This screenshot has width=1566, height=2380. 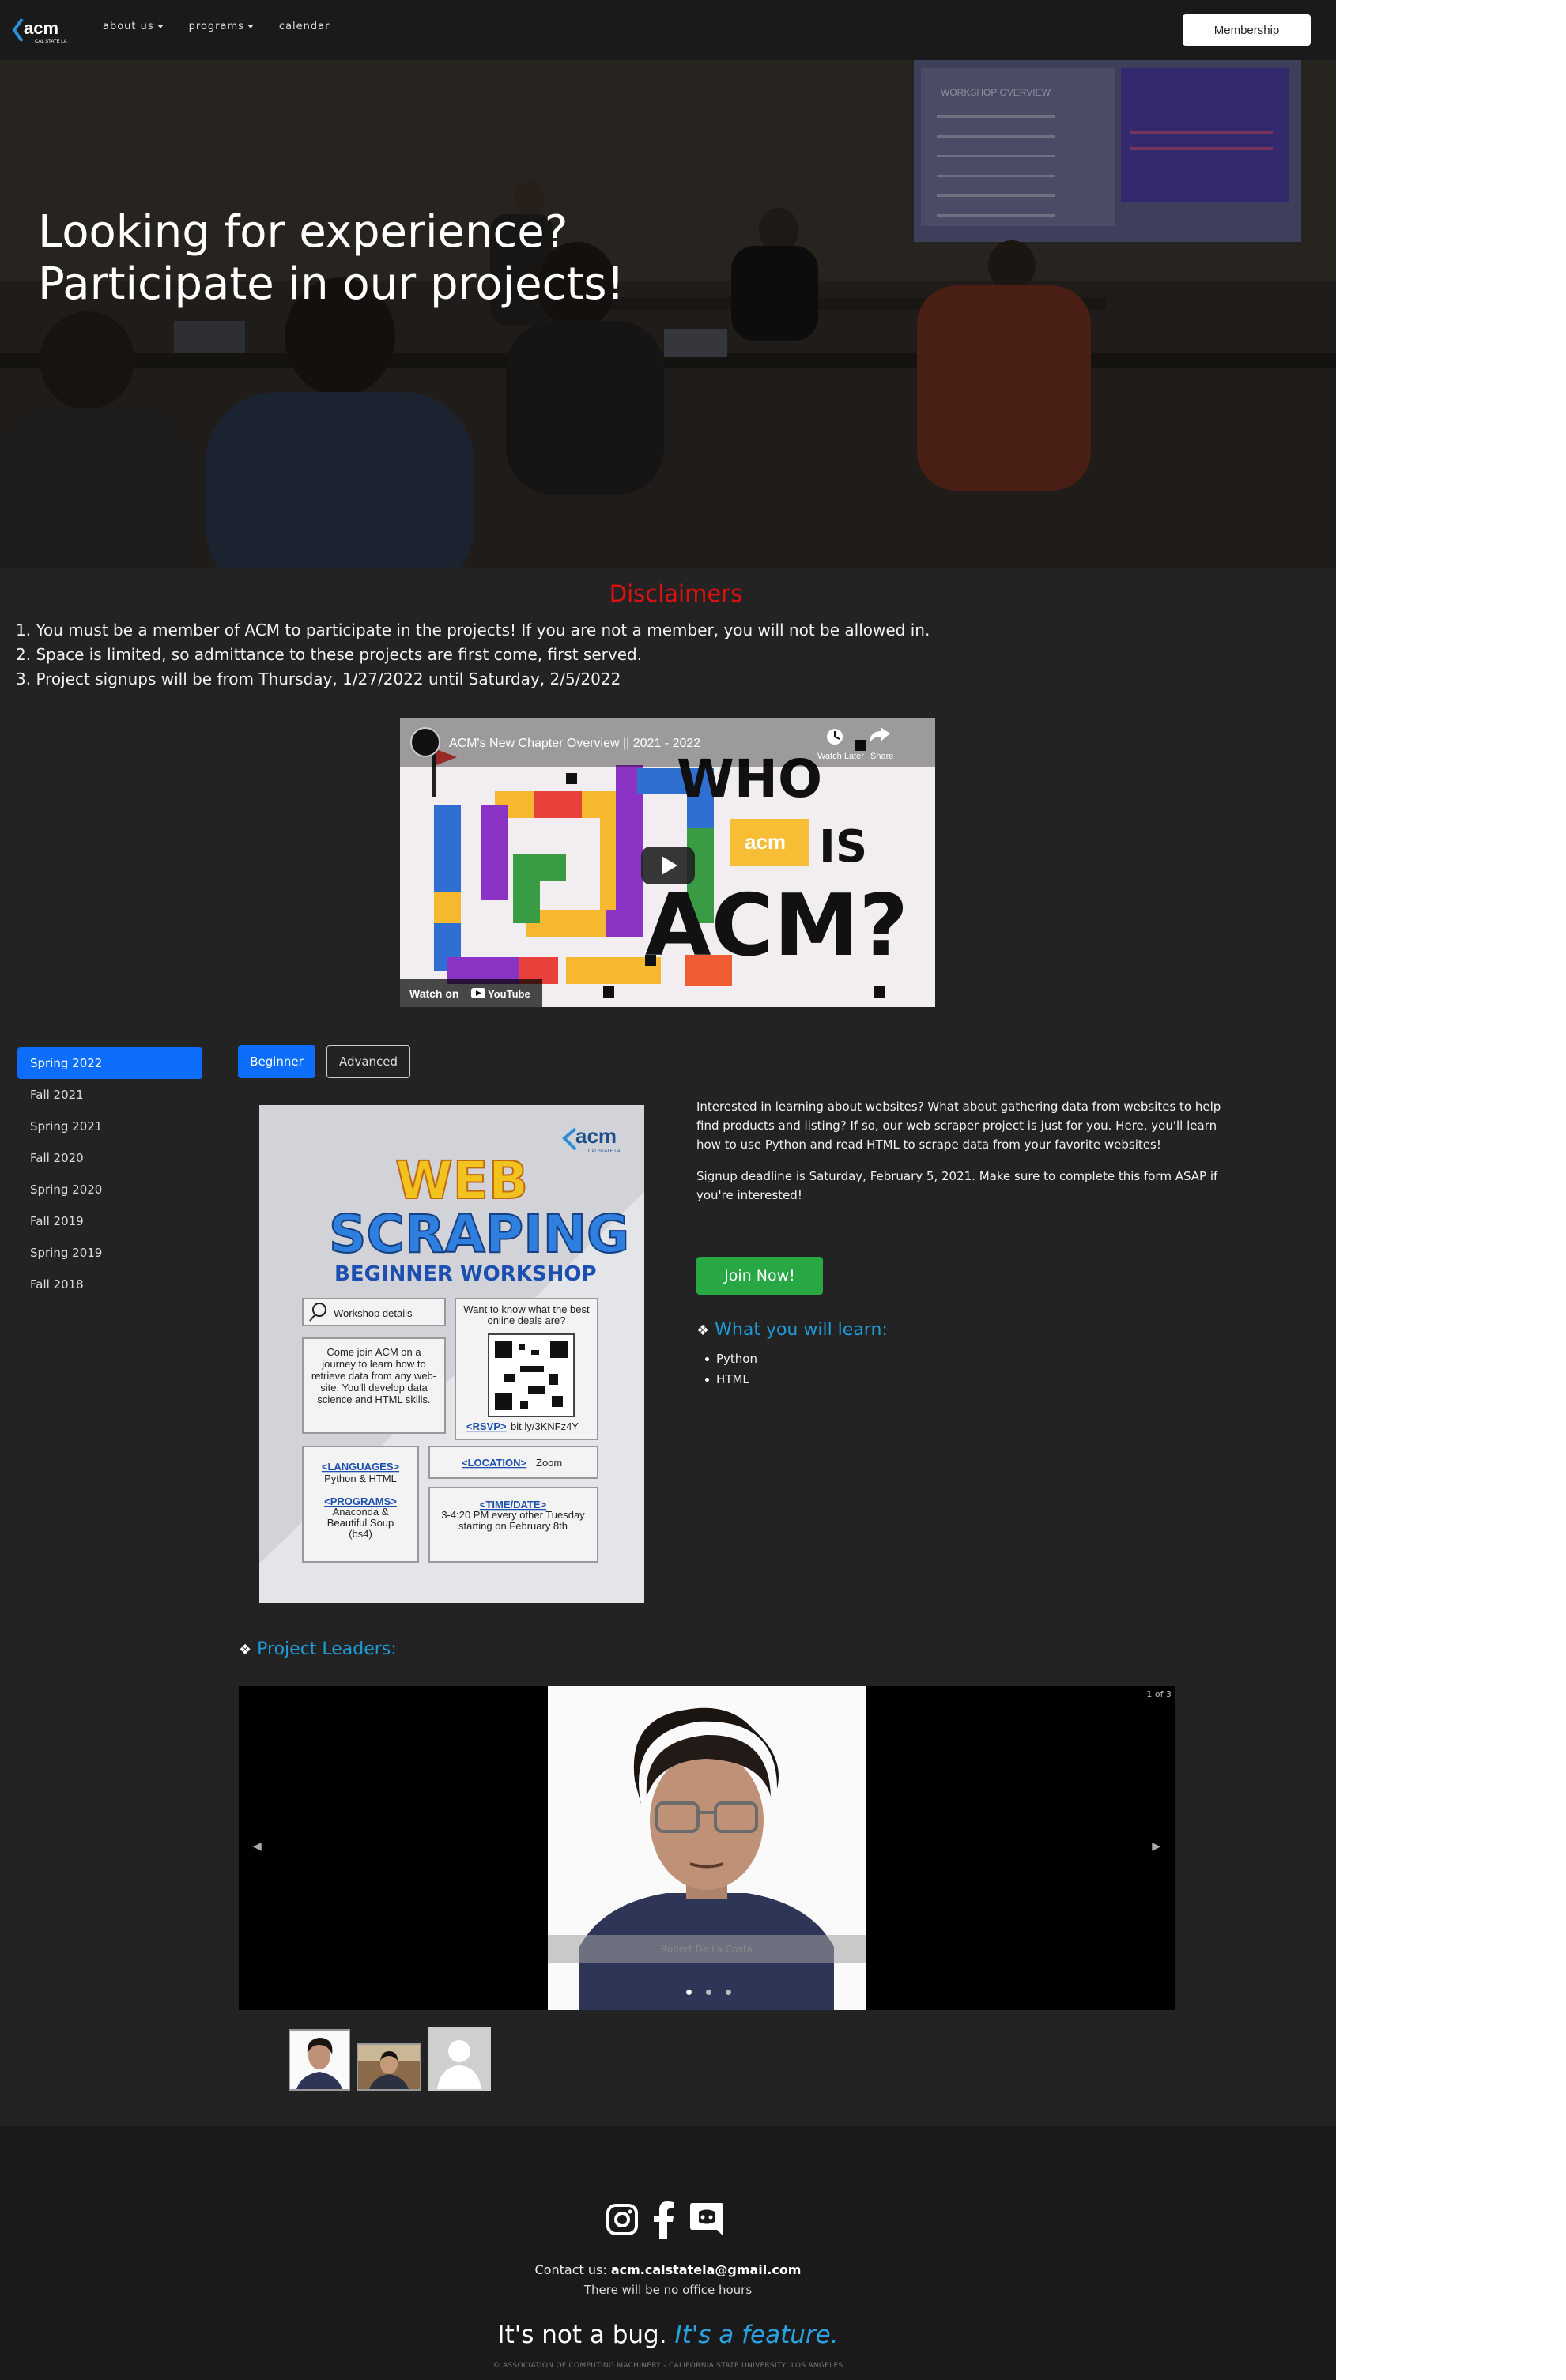 I want to click on learn-heading: ❖ What you will learn:, so click(x=792, y=1330).